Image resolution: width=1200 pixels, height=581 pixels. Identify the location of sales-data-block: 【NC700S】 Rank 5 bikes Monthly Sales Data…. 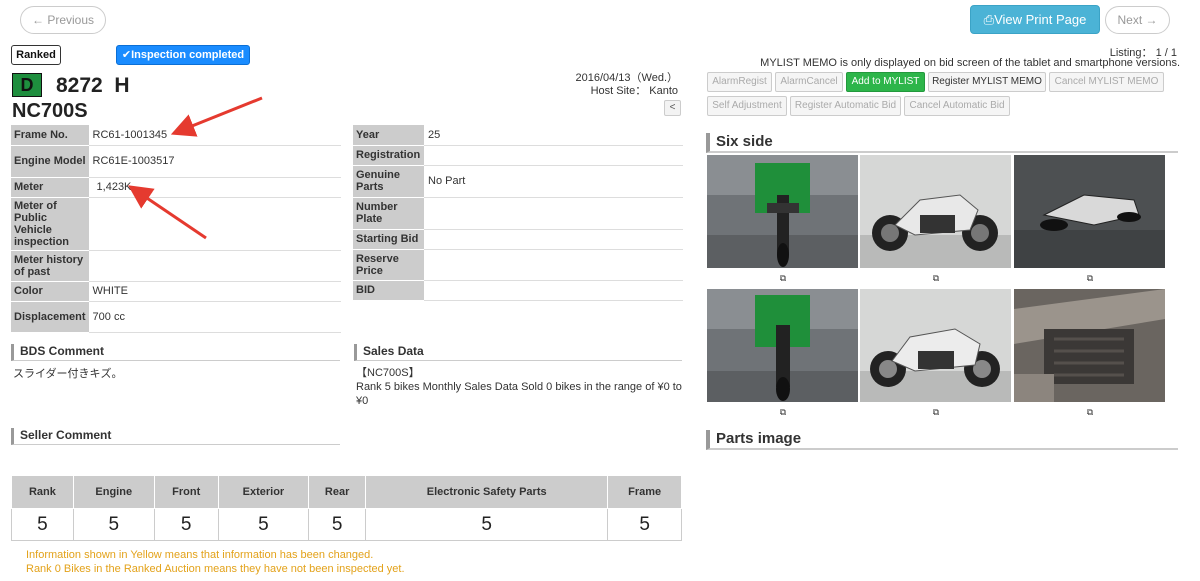
(519, 387).